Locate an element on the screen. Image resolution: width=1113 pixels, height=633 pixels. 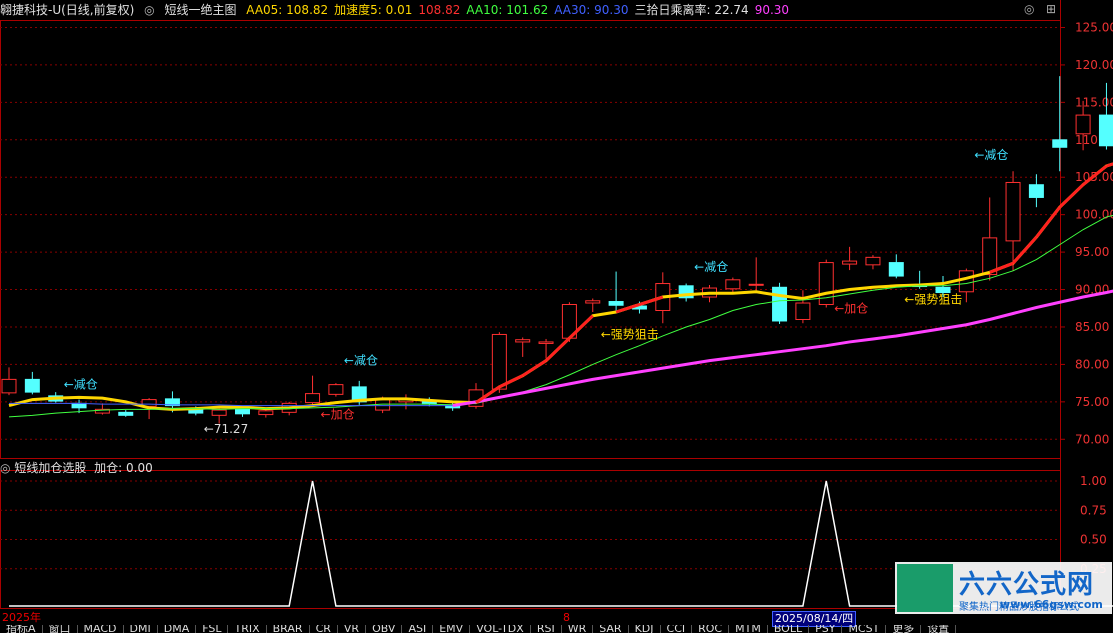
y-tick-label: 115.00 is located at coordinates (1094, 102).